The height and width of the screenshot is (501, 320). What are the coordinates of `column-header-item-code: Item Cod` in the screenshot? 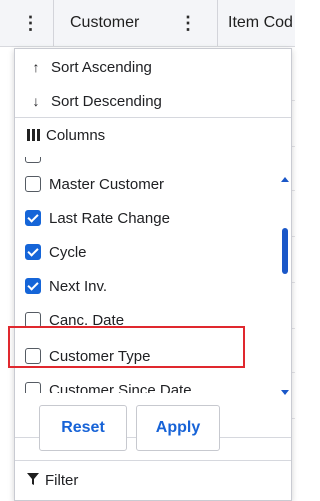 It's located at (263, 23).